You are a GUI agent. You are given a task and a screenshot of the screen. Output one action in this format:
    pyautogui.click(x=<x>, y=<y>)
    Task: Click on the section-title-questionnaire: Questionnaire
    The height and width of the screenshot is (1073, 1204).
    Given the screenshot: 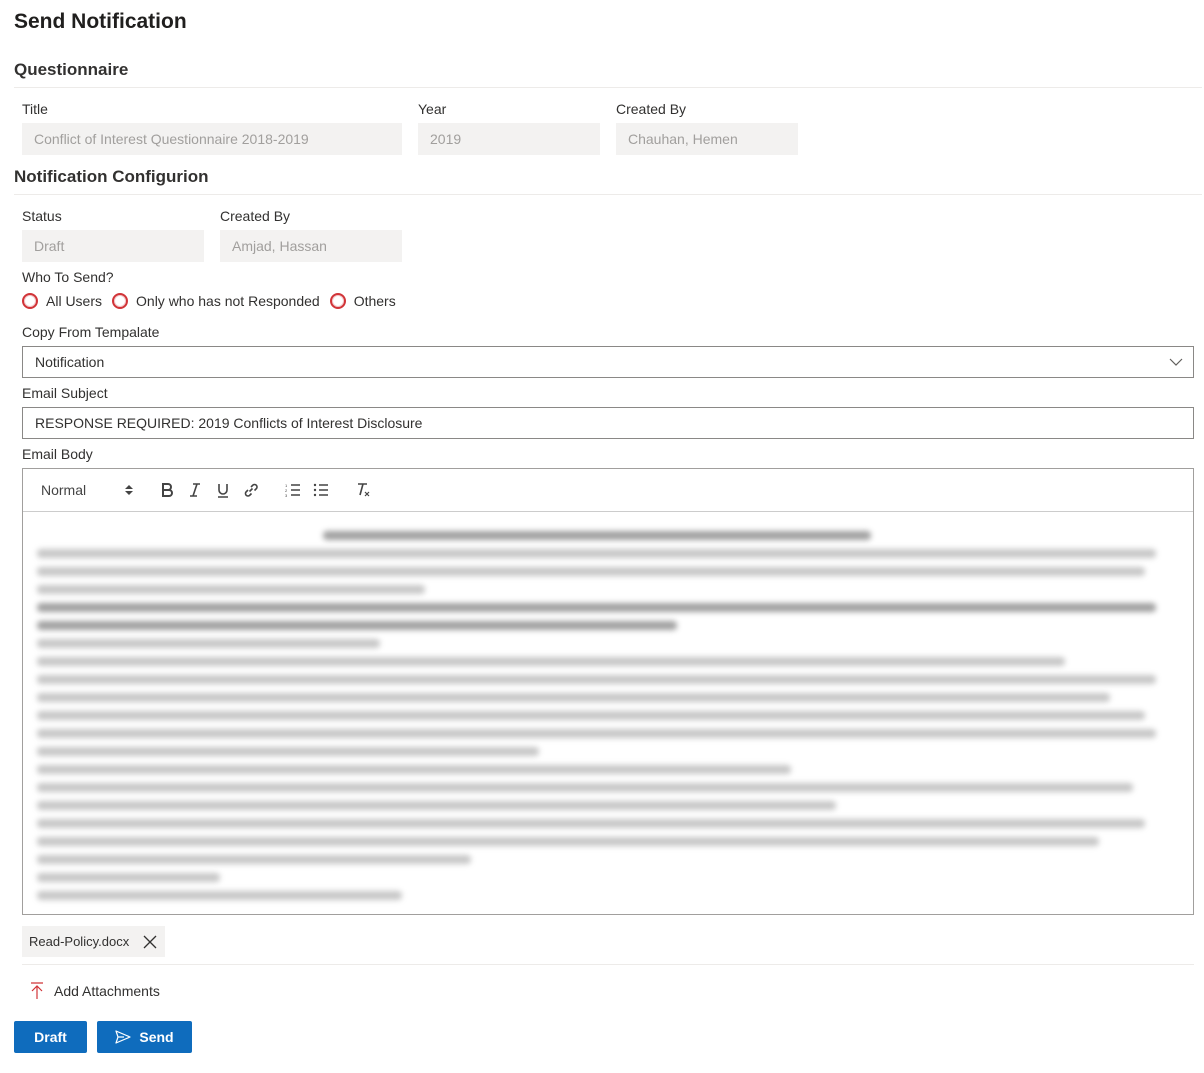 What is the action you would take?
    pyautogui.click(x=71, y=69)
    